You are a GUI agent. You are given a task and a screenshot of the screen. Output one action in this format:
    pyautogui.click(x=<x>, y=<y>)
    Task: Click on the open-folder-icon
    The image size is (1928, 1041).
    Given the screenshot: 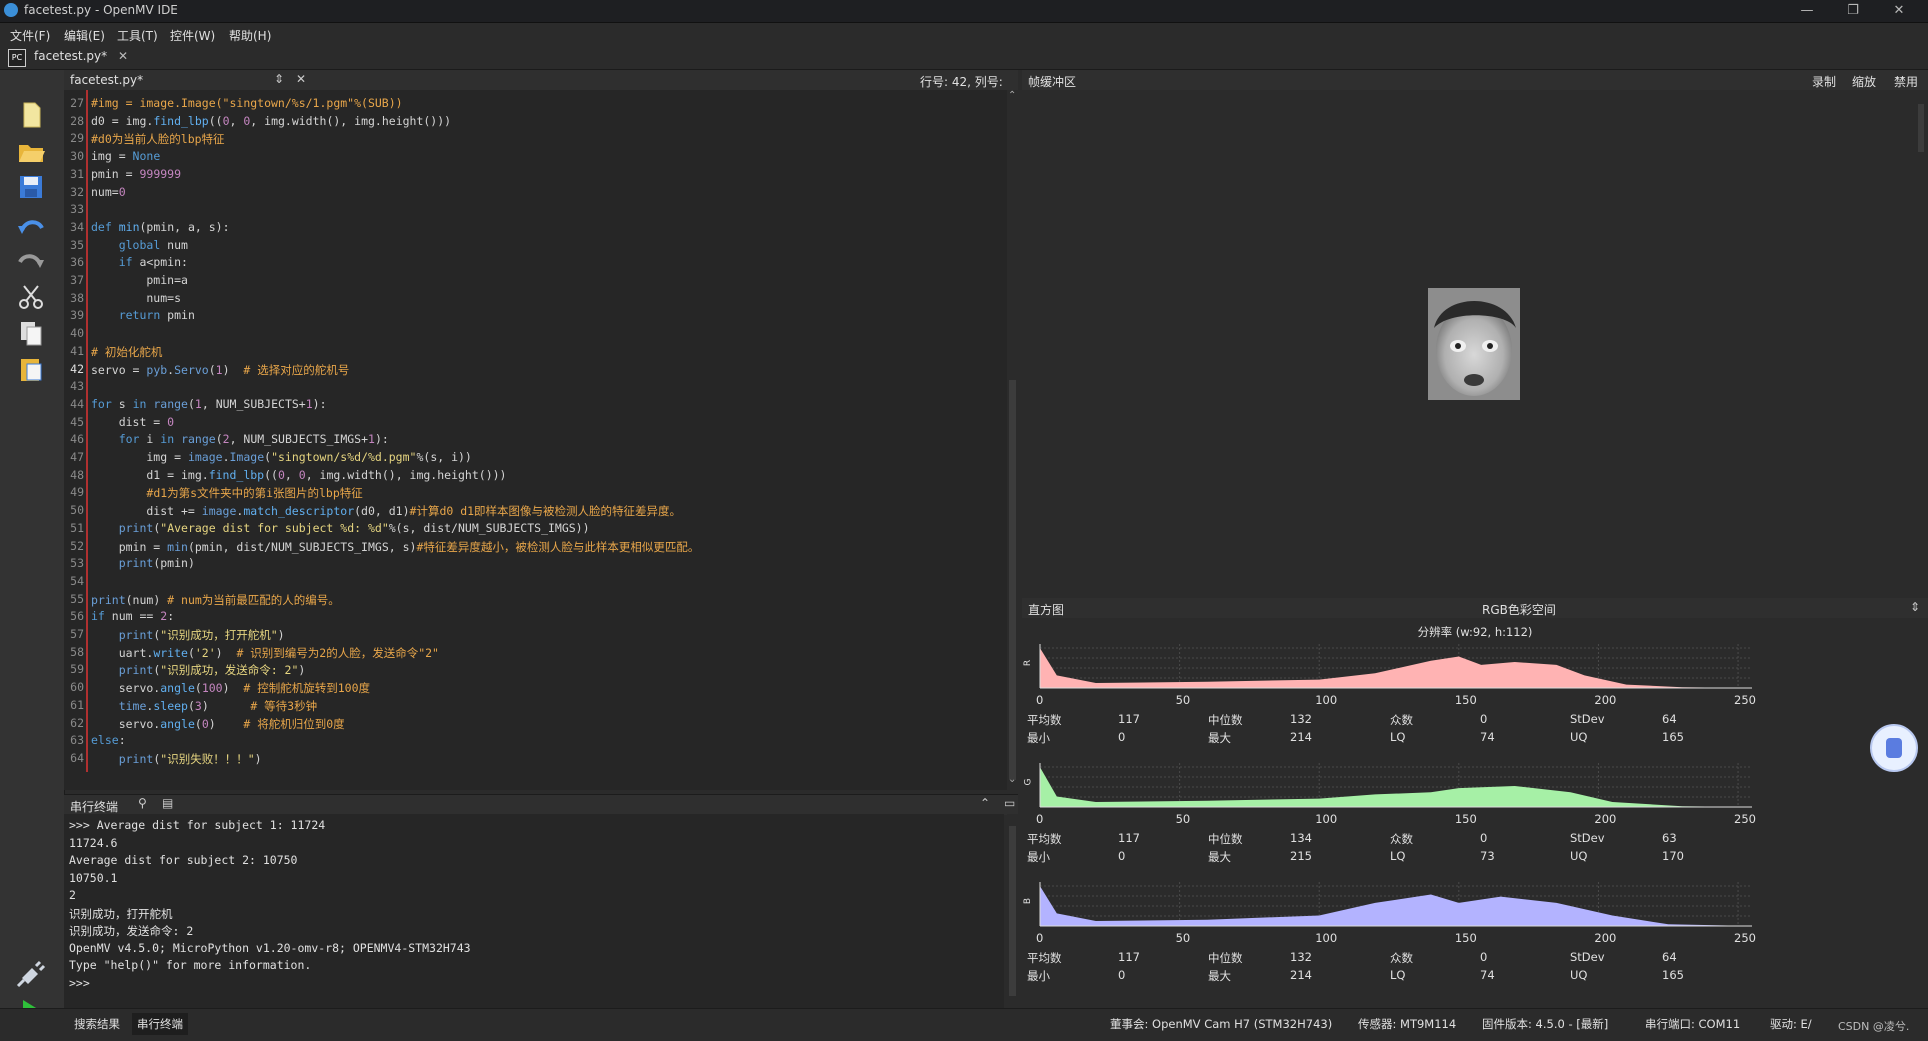 What is the action you would take?
    pyautogui.click(x=31, y=151)
    